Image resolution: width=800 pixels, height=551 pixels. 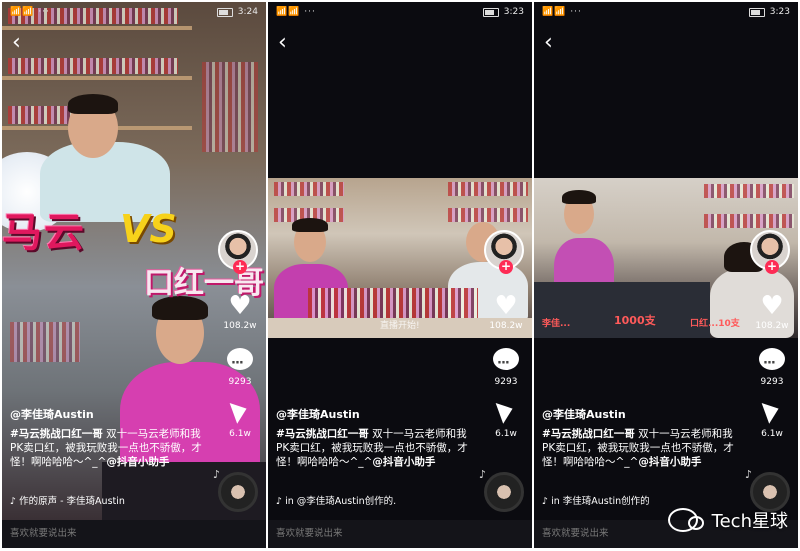 What do you see at coordinates (635, 320) in the screenshot?
I see `video-overlay-mid: 1000支` at bounding box center [635, 320].